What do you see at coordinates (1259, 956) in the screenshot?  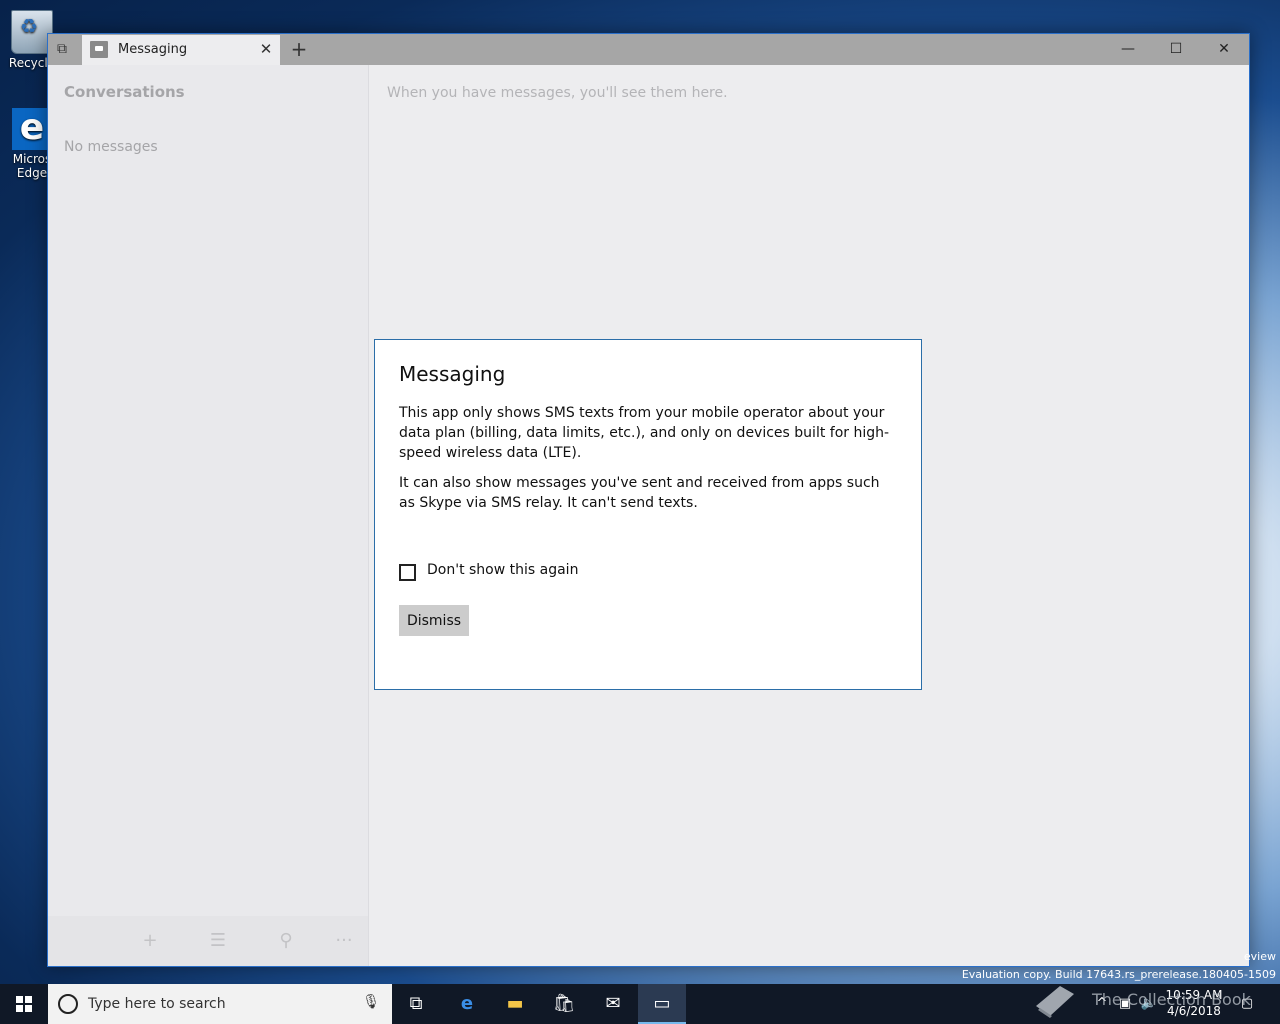 I see `preview-watermark: eview` at bounding box center [1259, 956].